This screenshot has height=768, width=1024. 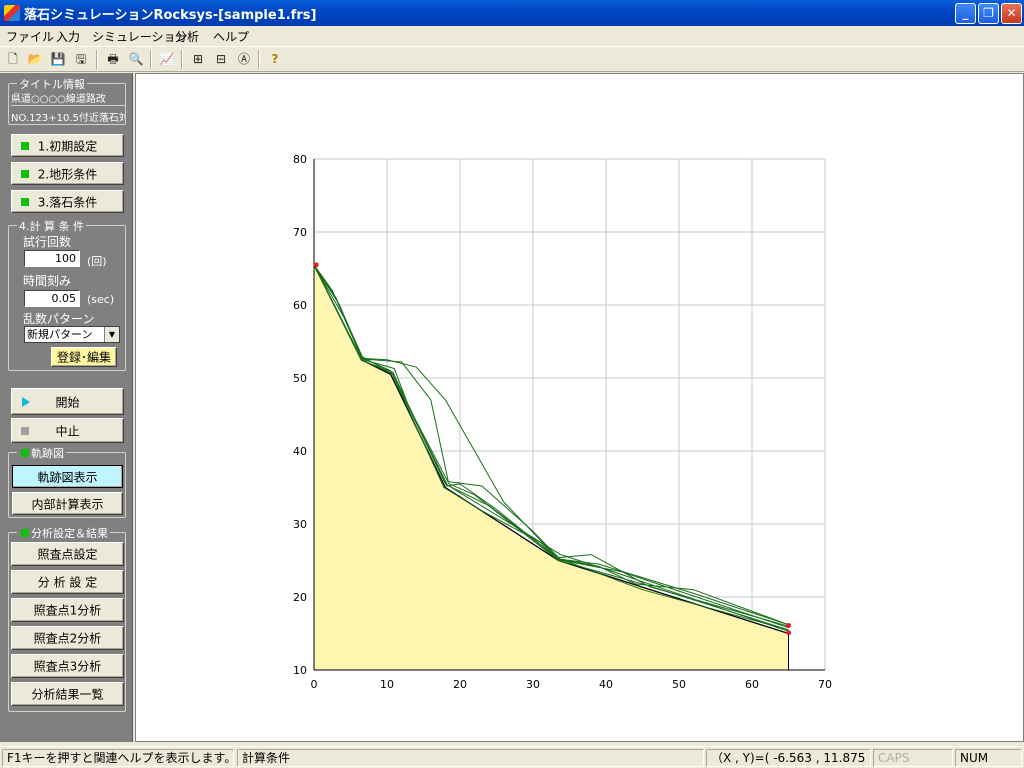 I want to click on check-point-1-button: 照査点1分析, so click(x=67, y=610).